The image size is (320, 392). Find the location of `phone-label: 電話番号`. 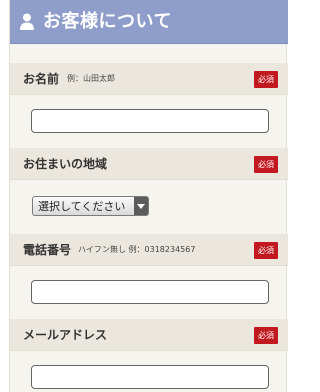

phone-label: 電話番号 is located at coordinates (47, 250).